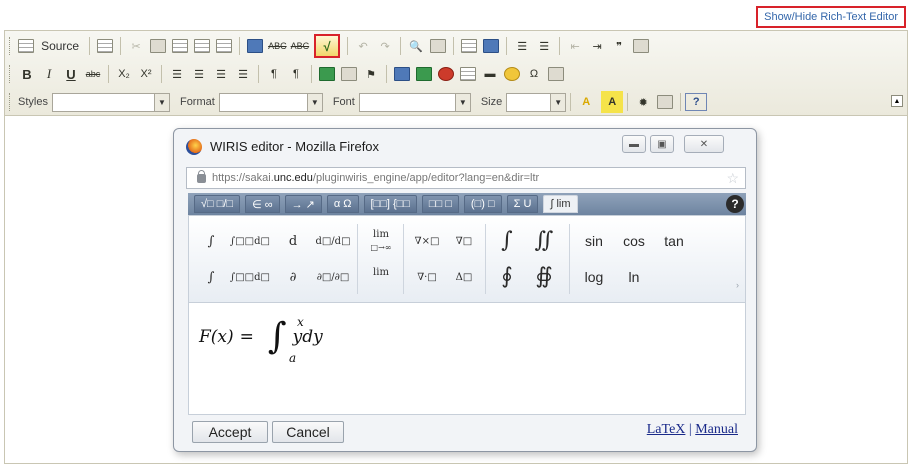  I want to click on font-dropdown: ▼, so click(414, 102).